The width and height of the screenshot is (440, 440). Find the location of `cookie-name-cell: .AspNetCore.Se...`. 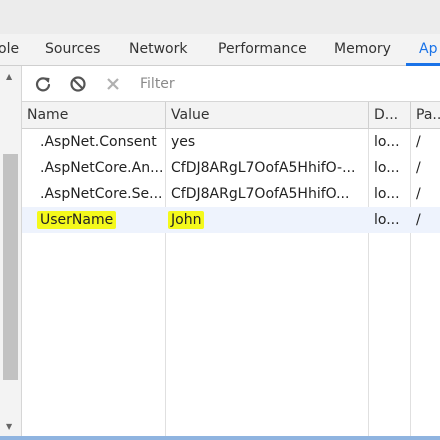

cookie-name-cell: .AspNetCore.Se... is located at coordinates (101, 194).